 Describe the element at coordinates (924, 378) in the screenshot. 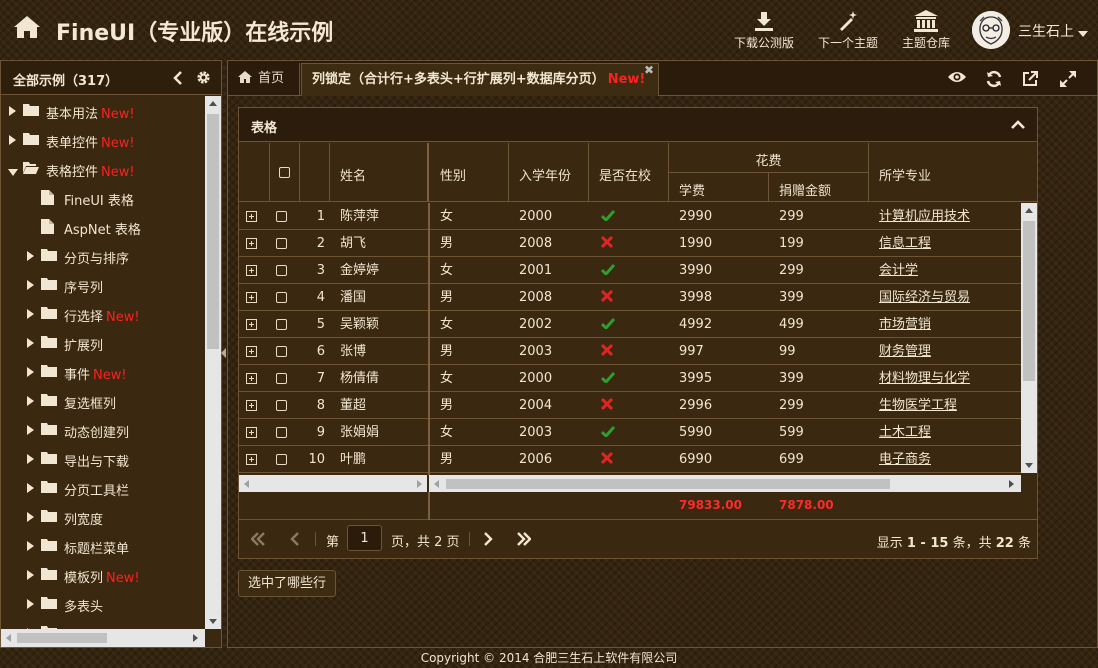

I see `cell-major-link: 材料物理与化学` at that location.